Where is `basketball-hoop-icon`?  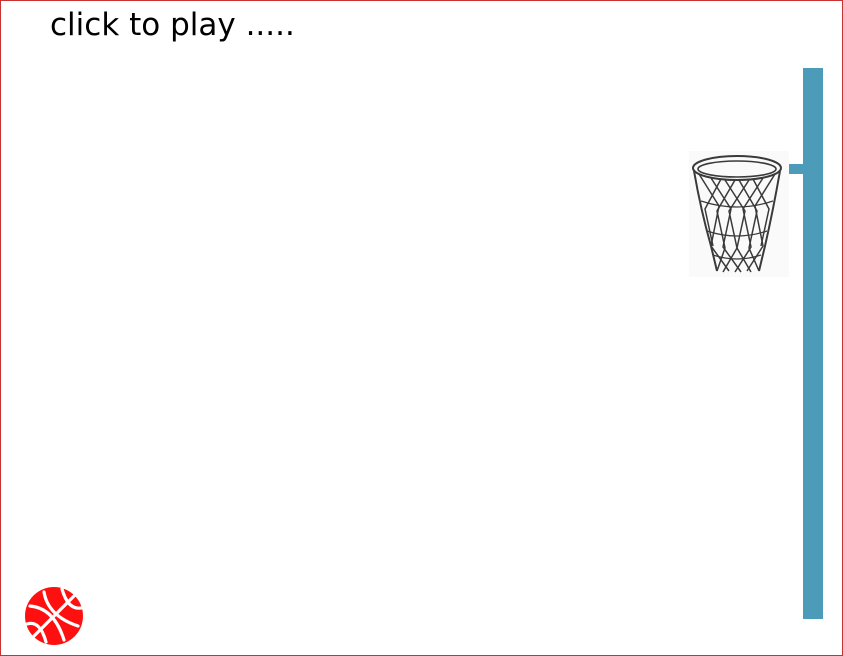 basketball-hoop-icon is located at coordinates (739, 214).